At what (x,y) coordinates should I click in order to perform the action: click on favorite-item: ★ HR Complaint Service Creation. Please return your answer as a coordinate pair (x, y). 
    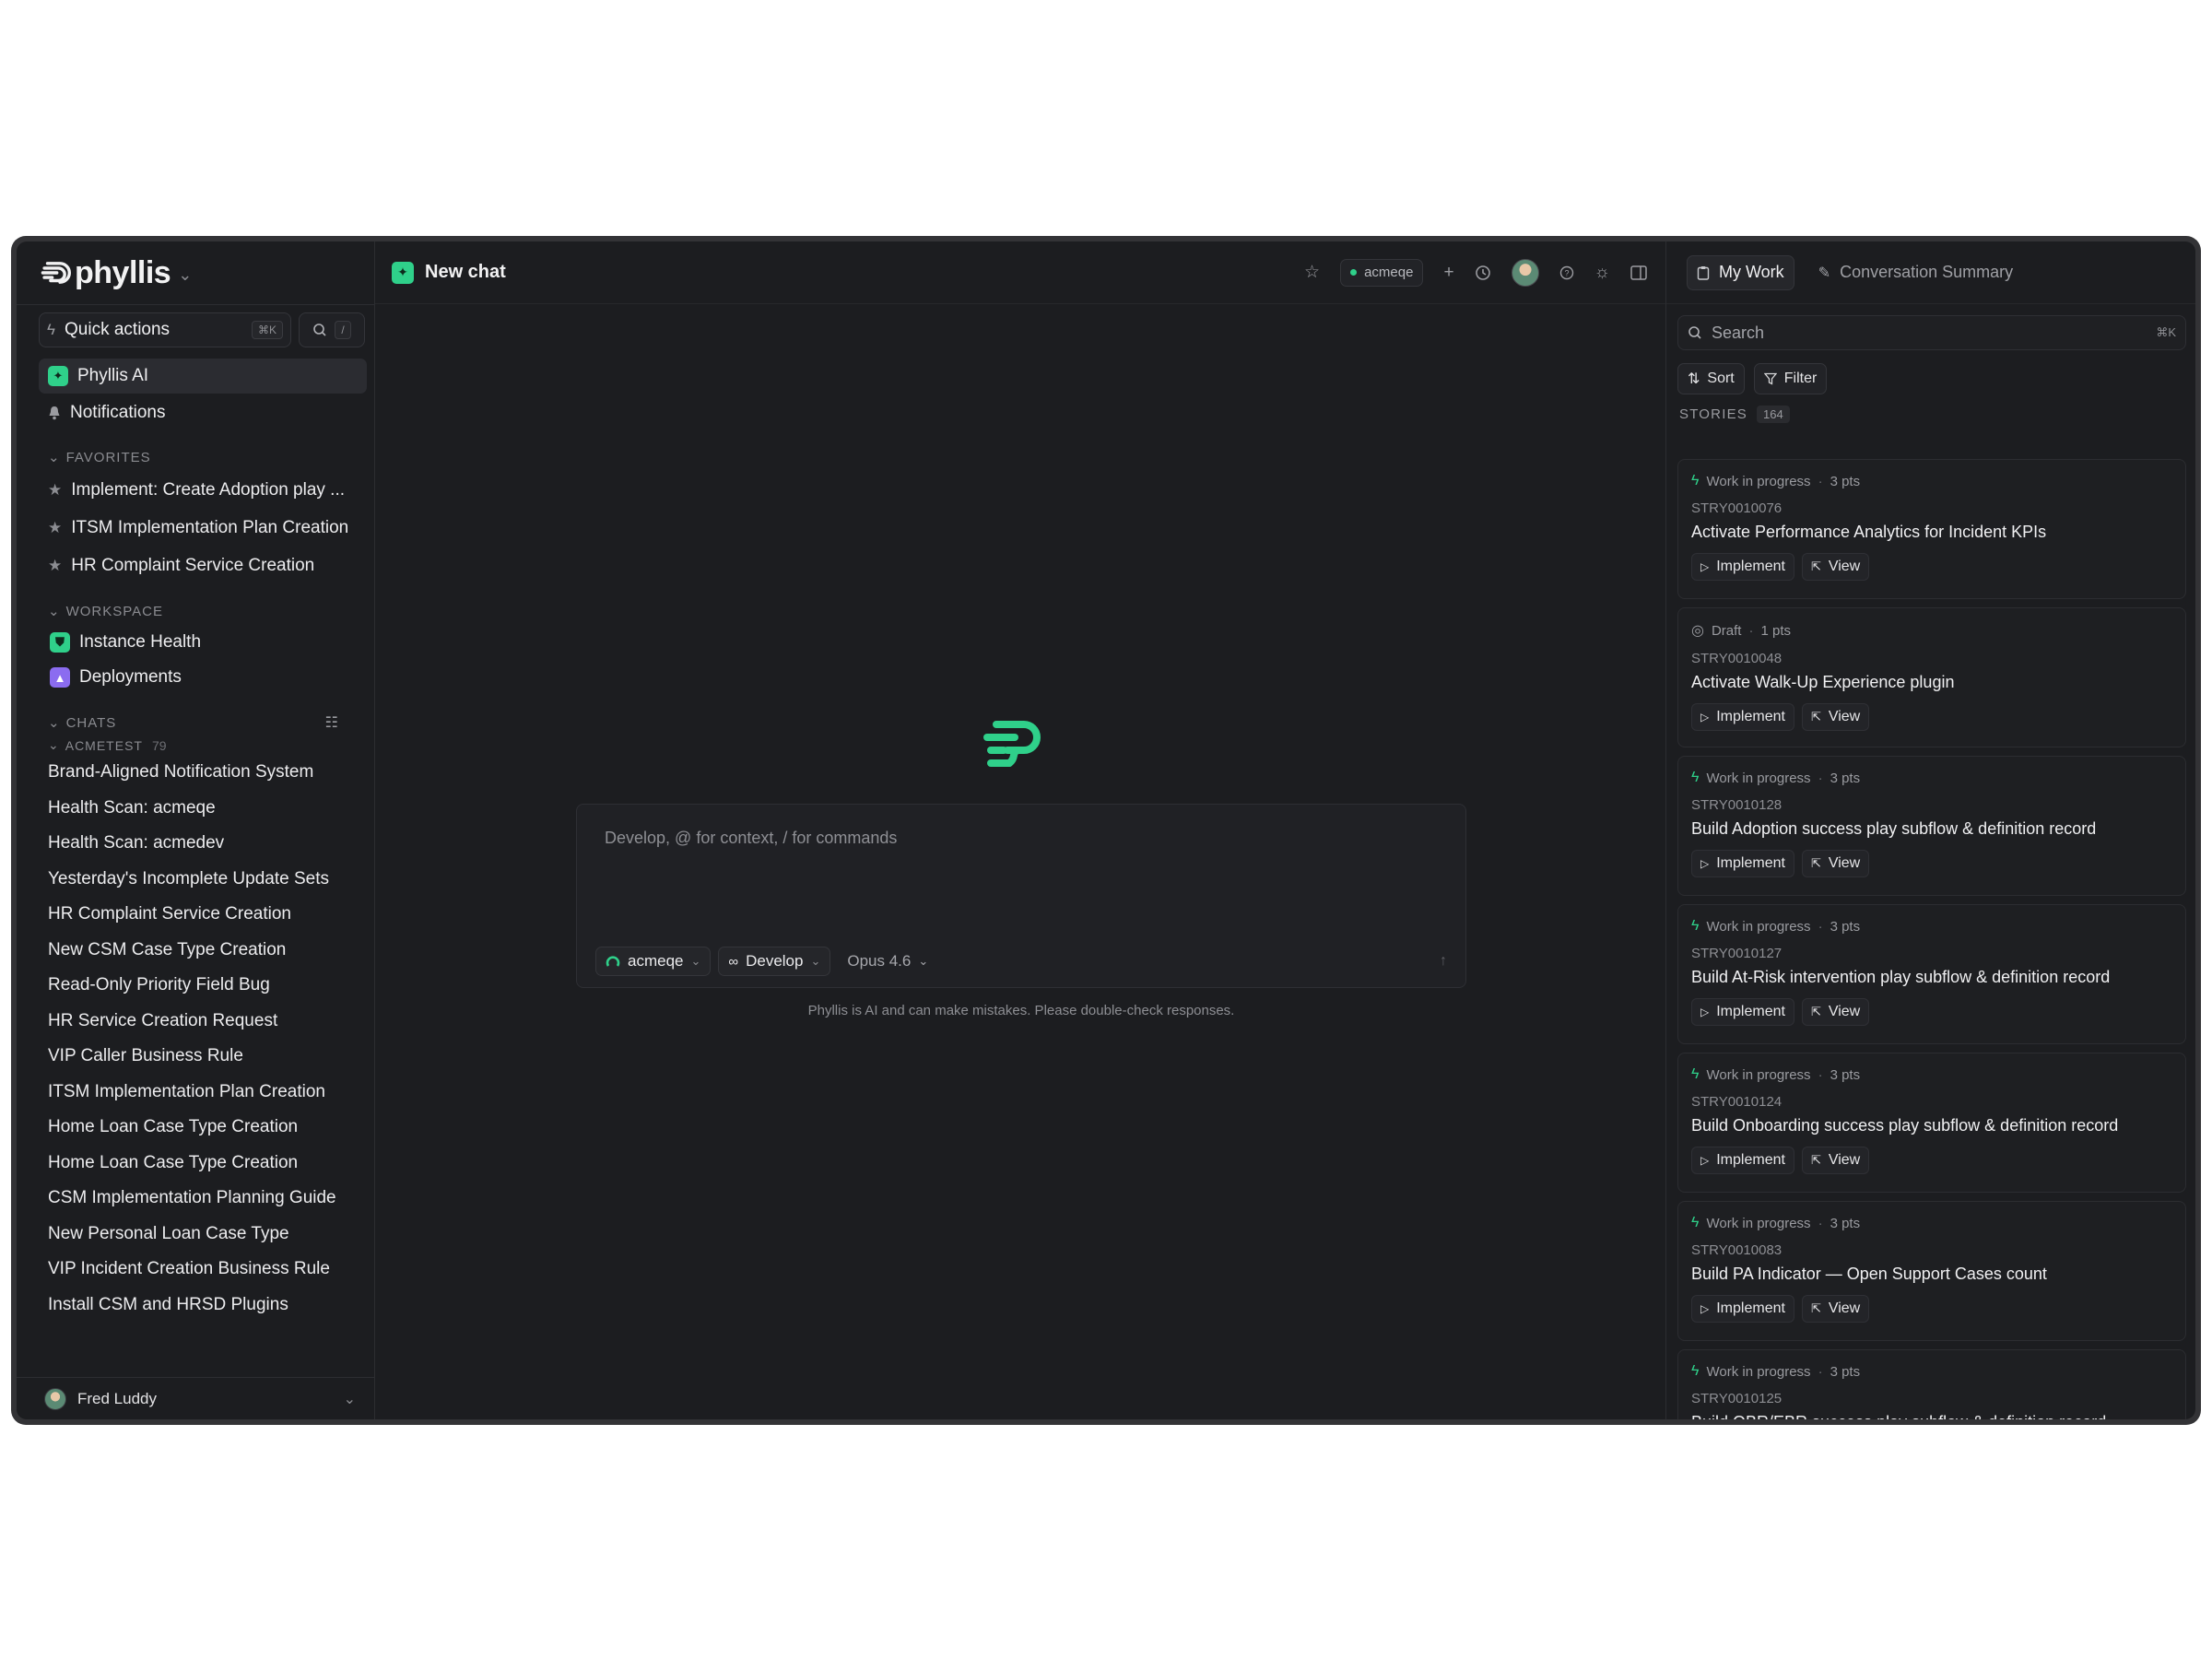
    Looking at the image, I should click on (195, 565).